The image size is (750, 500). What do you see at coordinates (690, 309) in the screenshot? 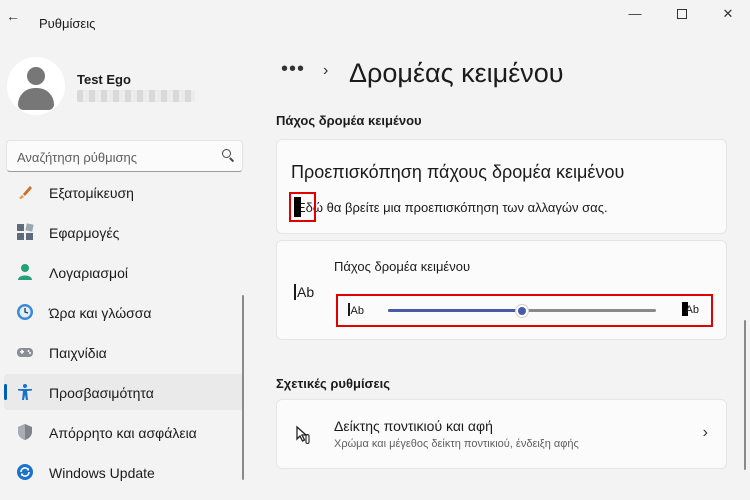
I see `thick-cursor-icon: Ab` at bounding box center [690, 309].